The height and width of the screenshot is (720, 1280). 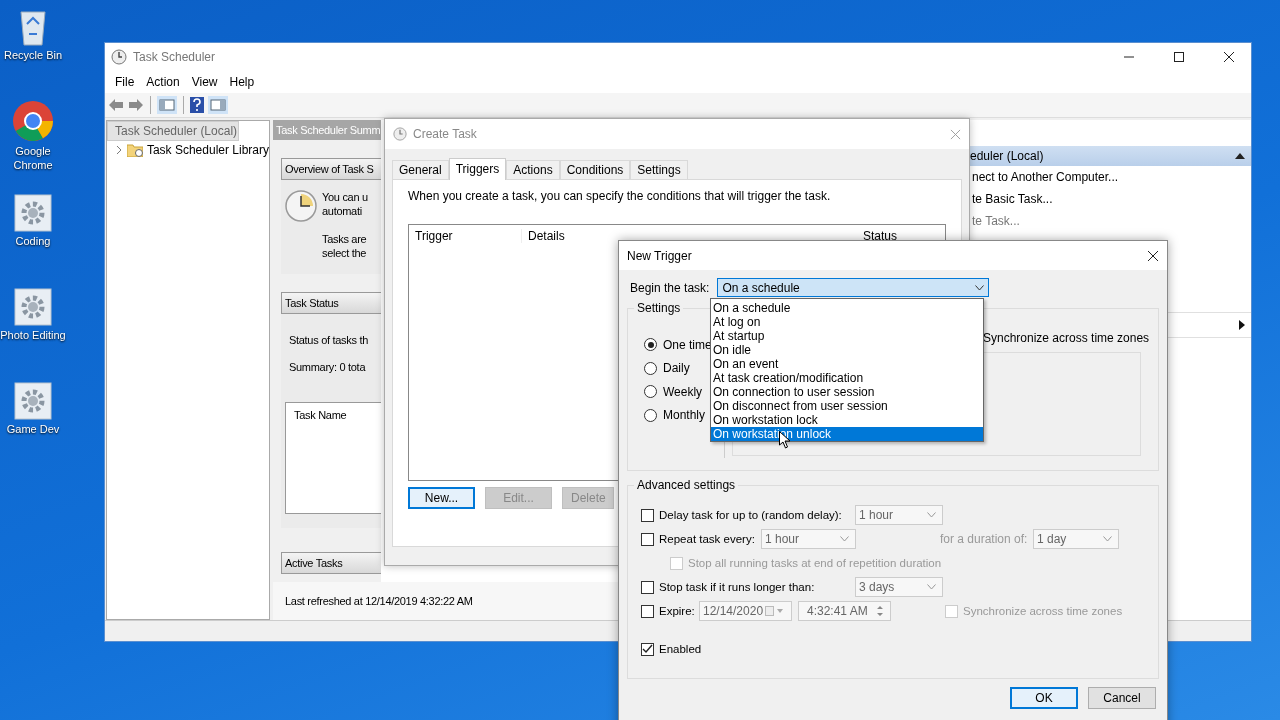 What do you see at coordinates (710, 539) in the screenshot?
I see `checkbox-label: Repeat task every:` at bounding box center [710, 539].